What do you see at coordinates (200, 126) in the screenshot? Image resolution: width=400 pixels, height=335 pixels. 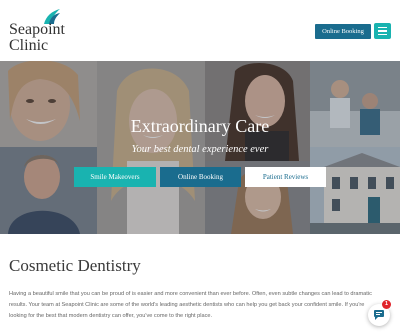 I see `hero-title: Extraordinary Care` at bounding box center [200, 126].